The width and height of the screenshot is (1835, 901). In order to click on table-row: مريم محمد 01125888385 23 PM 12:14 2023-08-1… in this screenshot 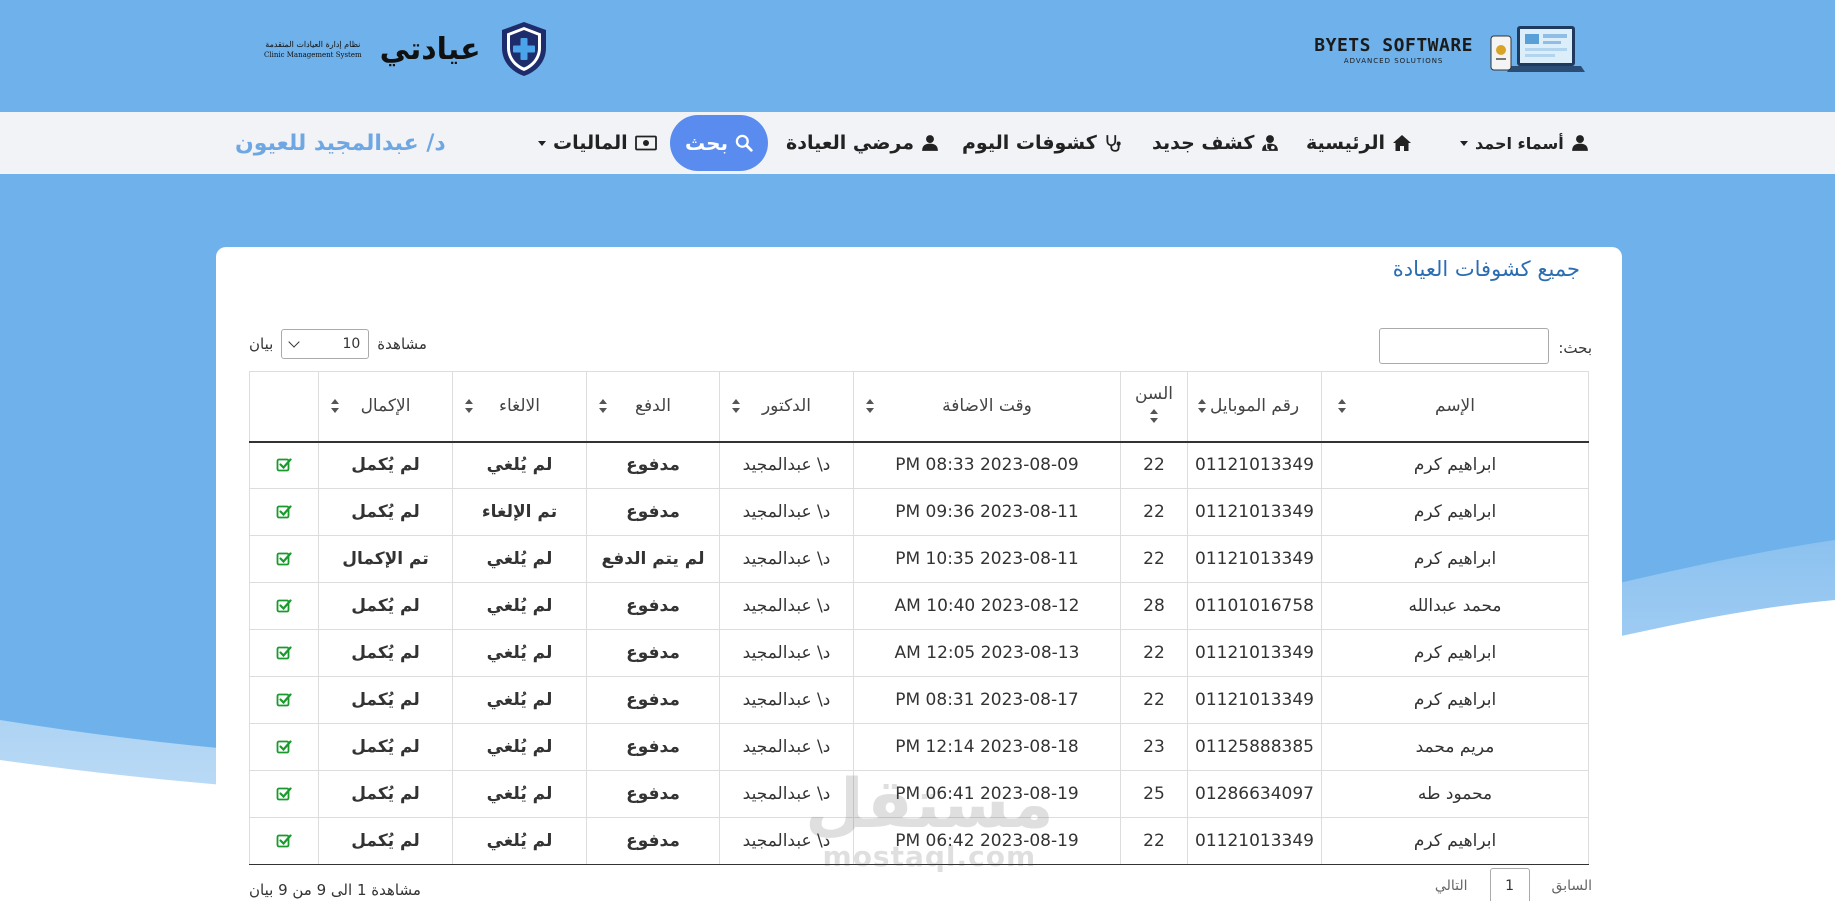, I will do `click(919, 747)`.